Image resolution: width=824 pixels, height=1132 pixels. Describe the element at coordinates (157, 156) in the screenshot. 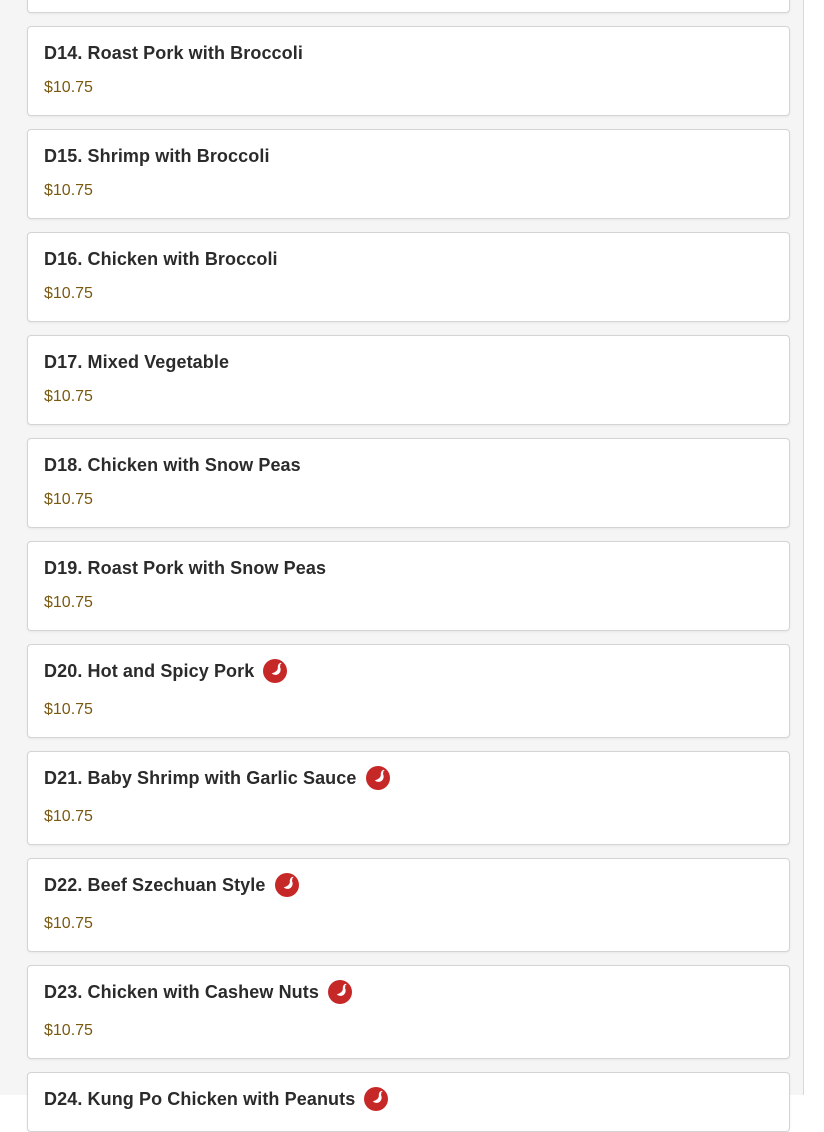

I see `menu-item-name: D15. Shrimp with Broccoli` at that location.